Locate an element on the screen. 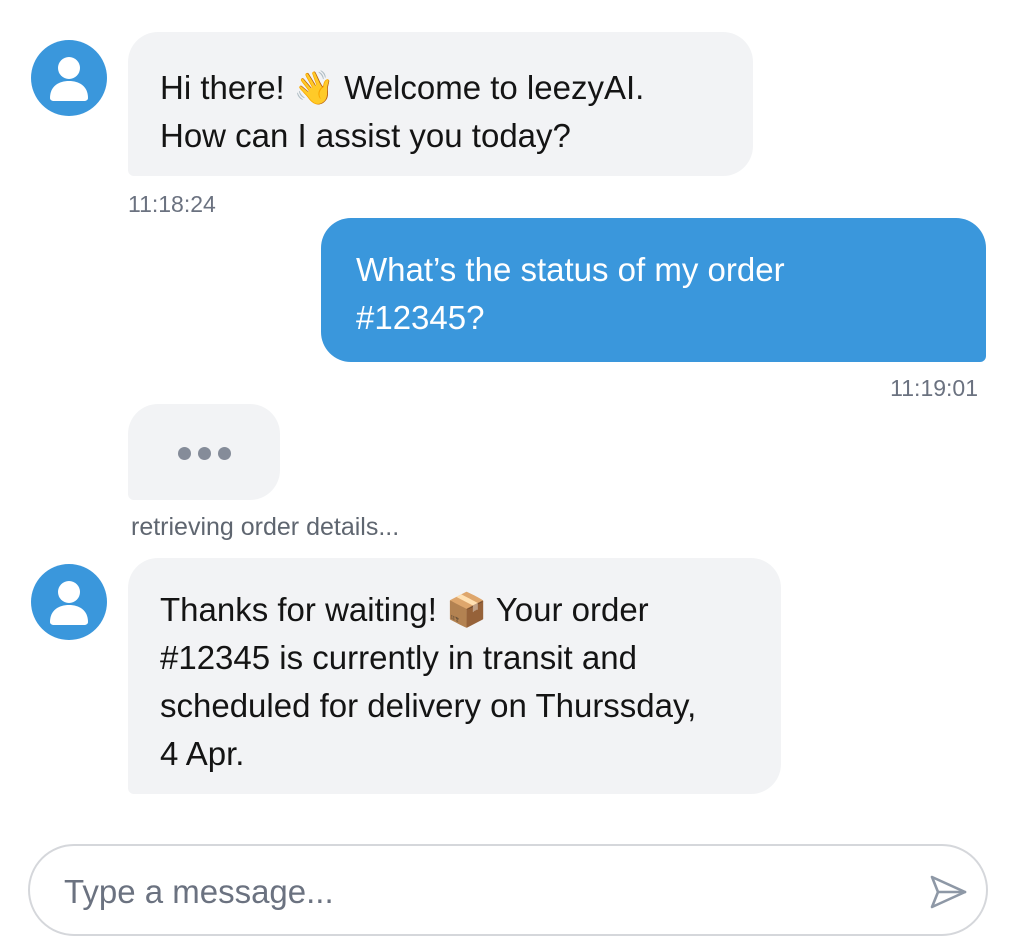 This screenshot has width=1016, height=952. user-message-bubble: What’s the status of my order #12345? is located at coordinates (653, 290).